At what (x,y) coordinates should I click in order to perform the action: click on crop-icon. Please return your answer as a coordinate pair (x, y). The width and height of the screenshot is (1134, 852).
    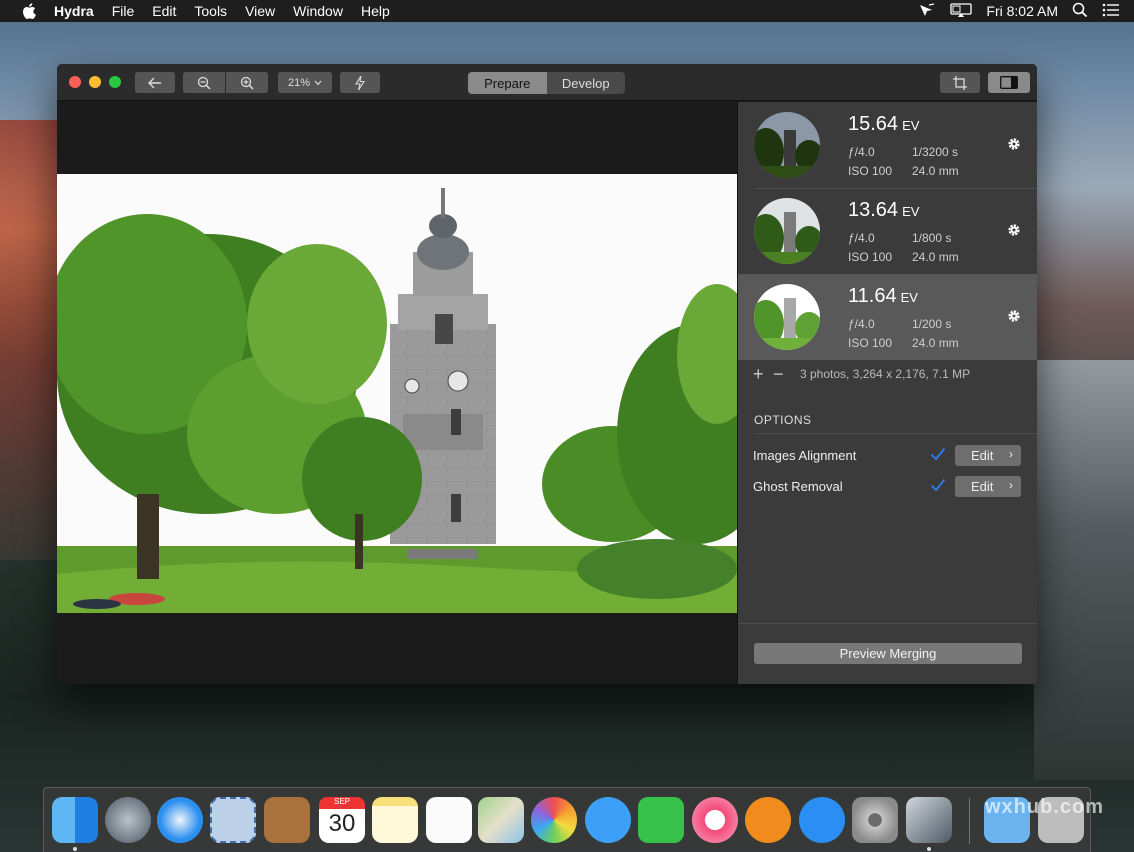
    Looking at the image, I should click on (960, 82).